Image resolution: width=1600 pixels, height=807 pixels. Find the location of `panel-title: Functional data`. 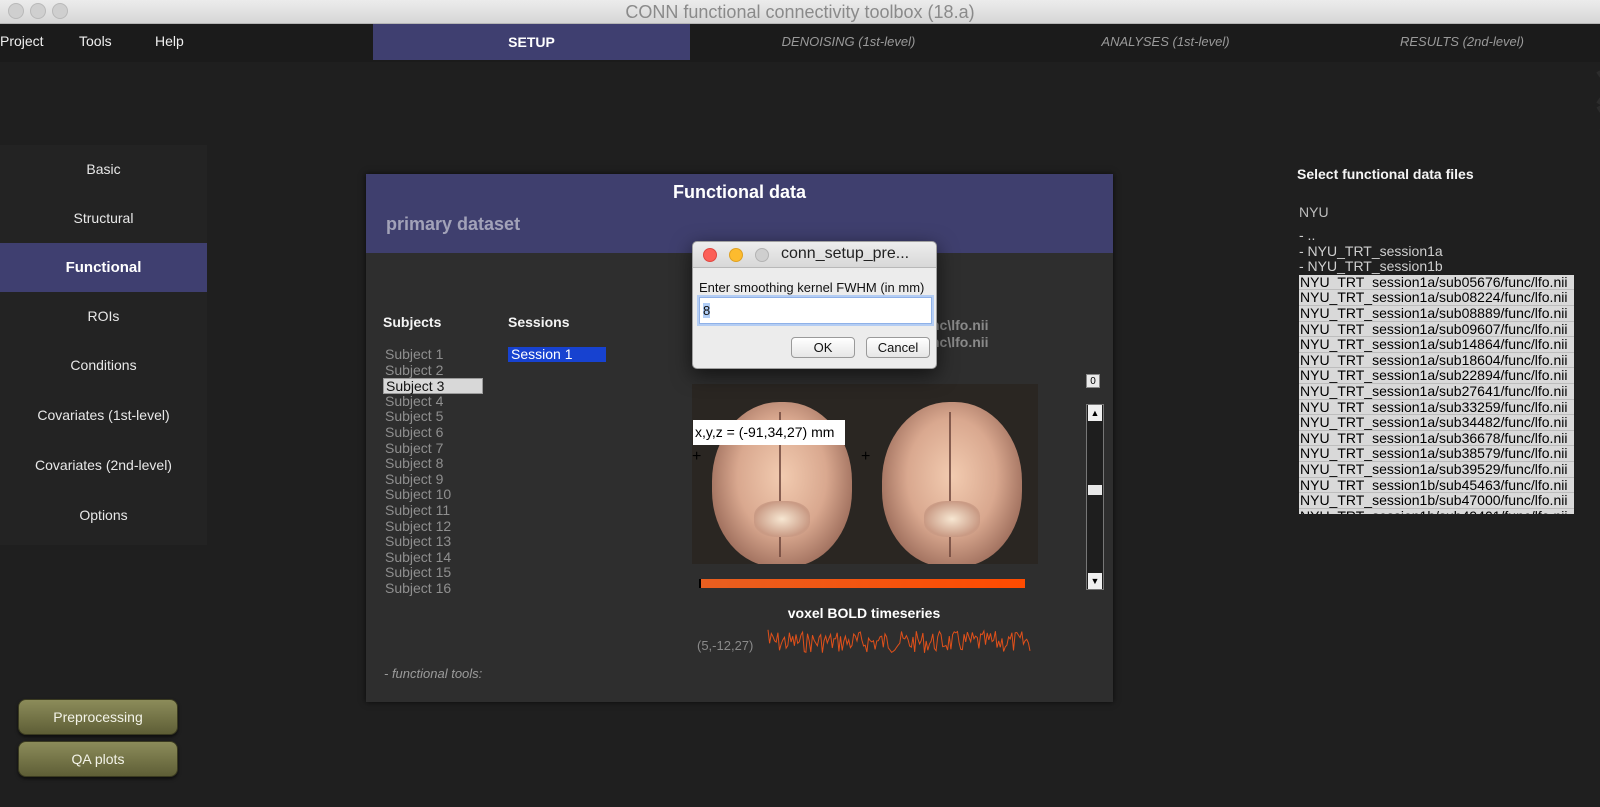

panel-title: Functional data is located at coordinates (739, 192).